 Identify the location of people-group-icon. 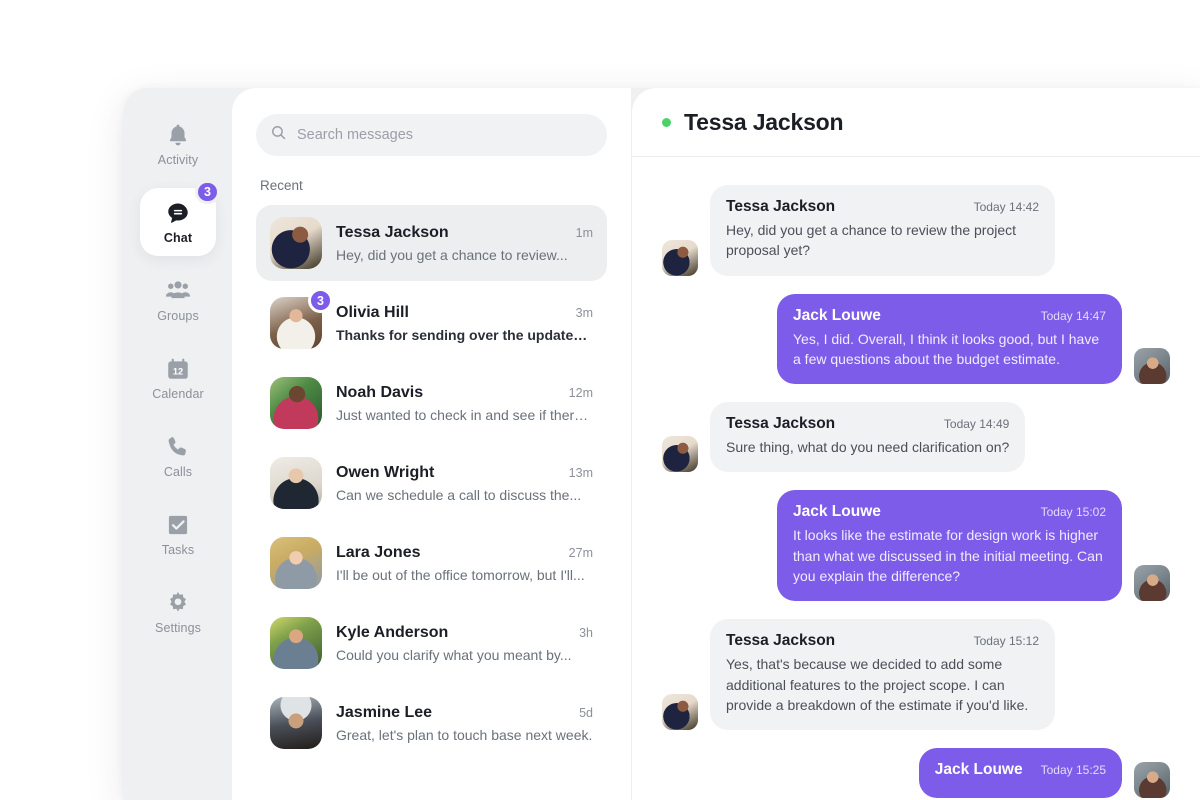
(178, 291).